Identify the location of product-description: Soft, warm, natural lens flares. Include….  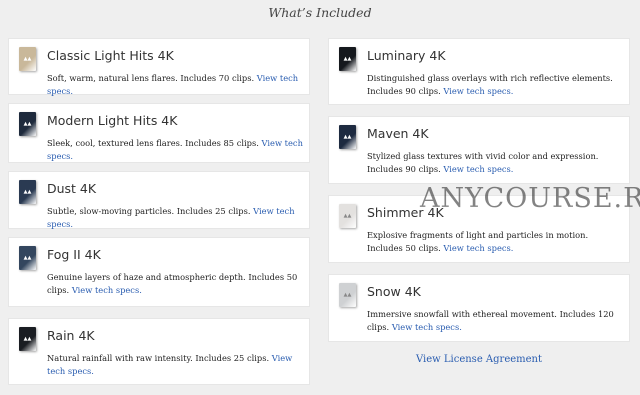
(175, 84).